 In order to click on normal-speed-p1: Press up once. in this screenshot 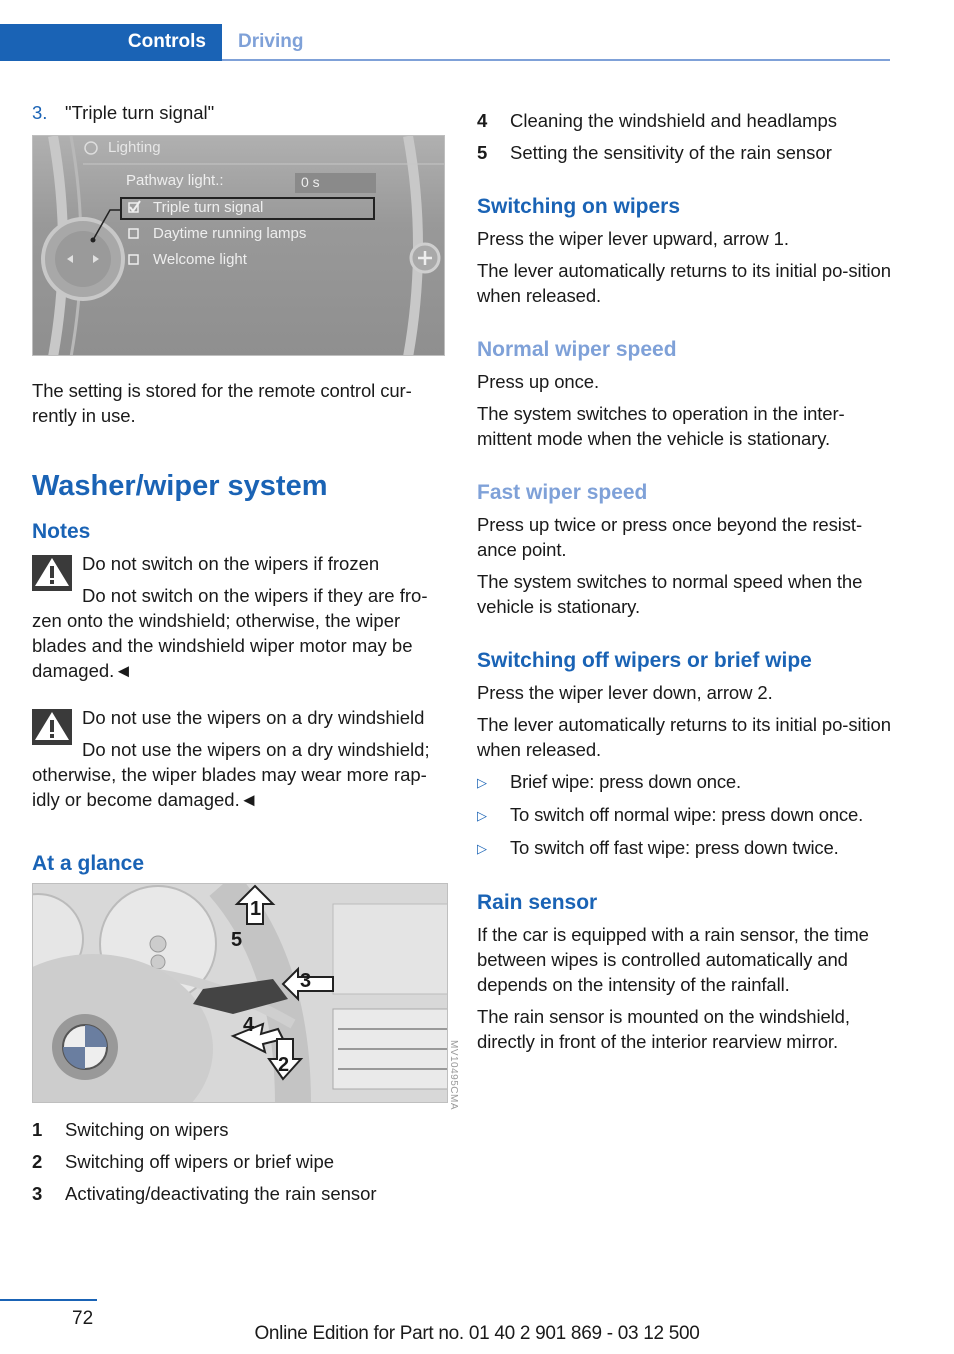, I will do `click(538, 381)`.